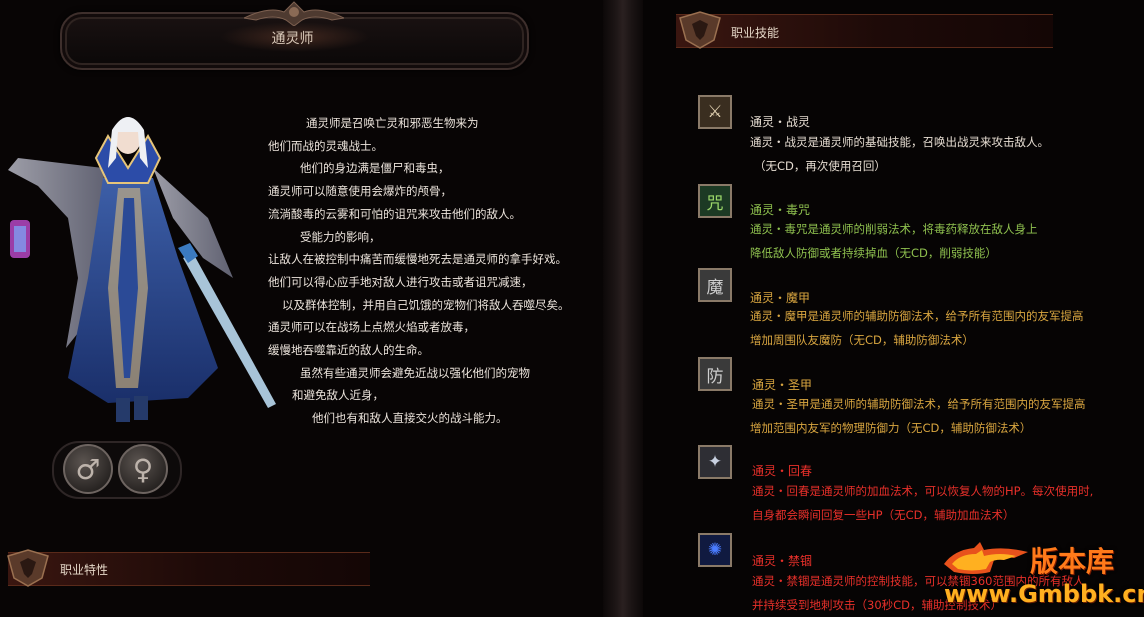 This screenshot has width=1144, height=617. Describe the element at coordinates (410, 418) in the screenshot. I see `lore-line: 他们也有和敌人直接交火的战斗能力。` at that location.